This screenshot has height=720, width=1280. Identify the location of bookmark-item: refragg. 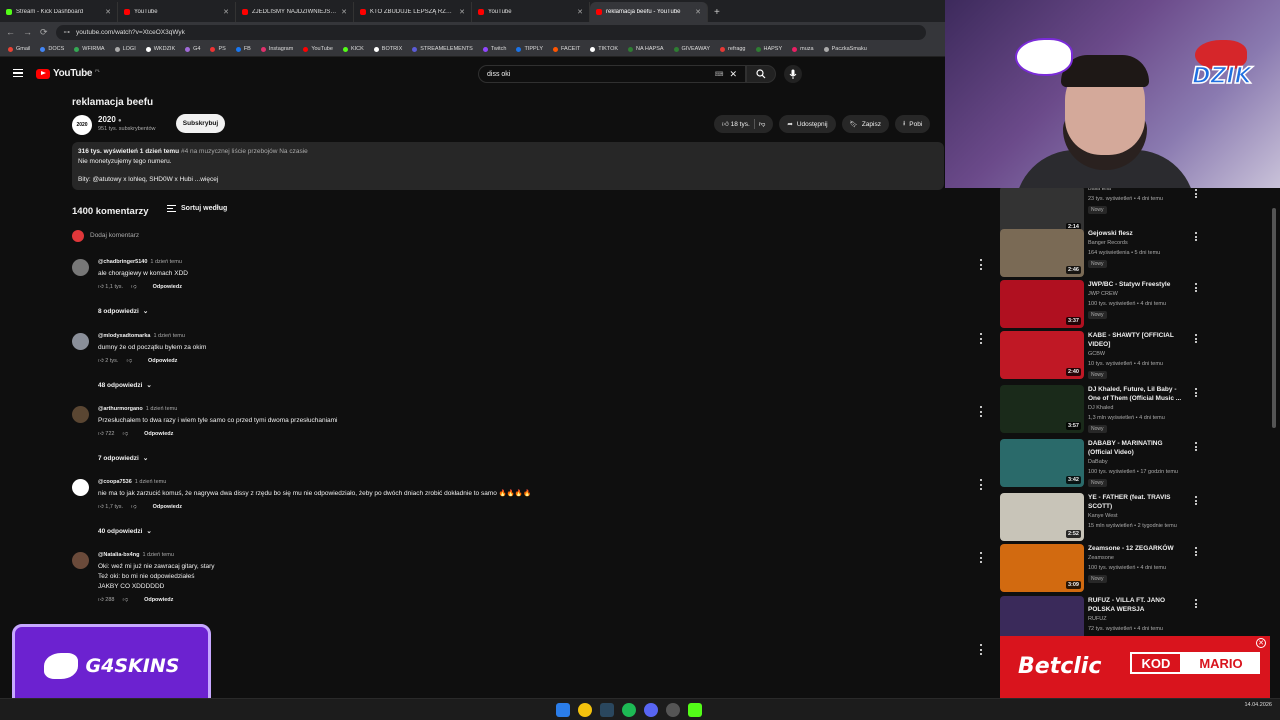
(733, 49).